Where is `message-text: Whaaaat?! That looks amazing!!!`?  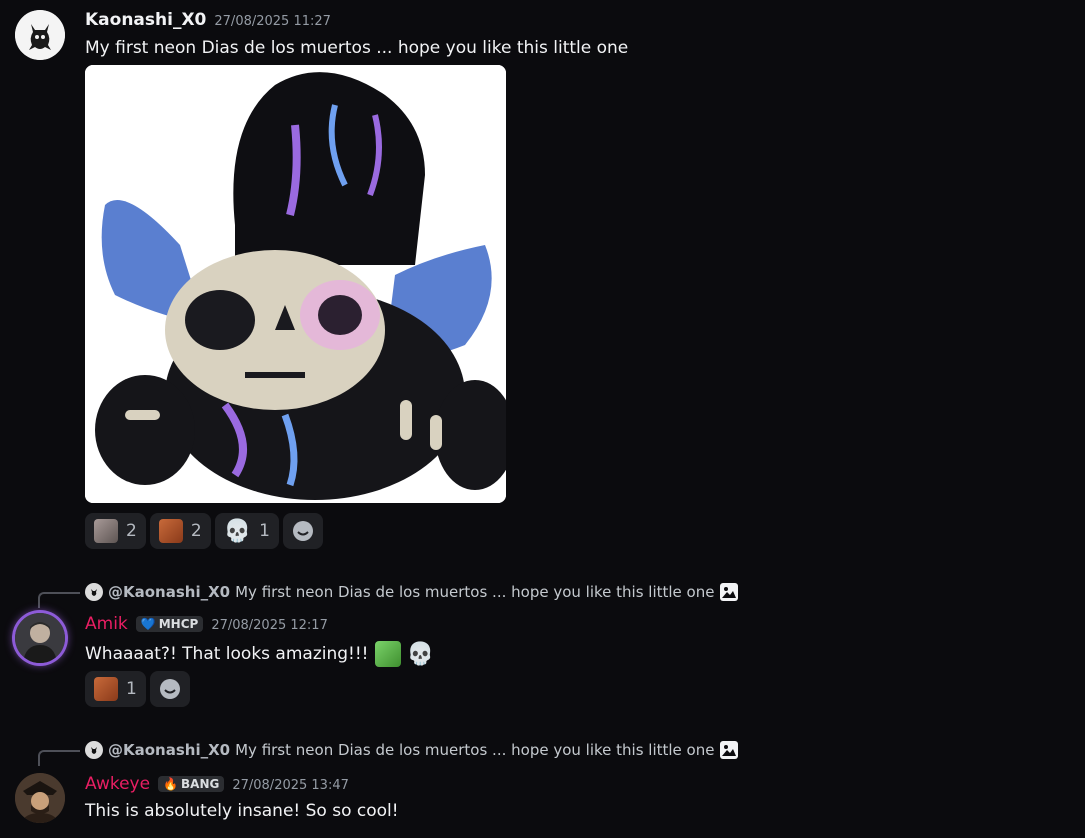 message-text: Whaaaat?! That looks amazing!!! is located at coordinates (227, 654).